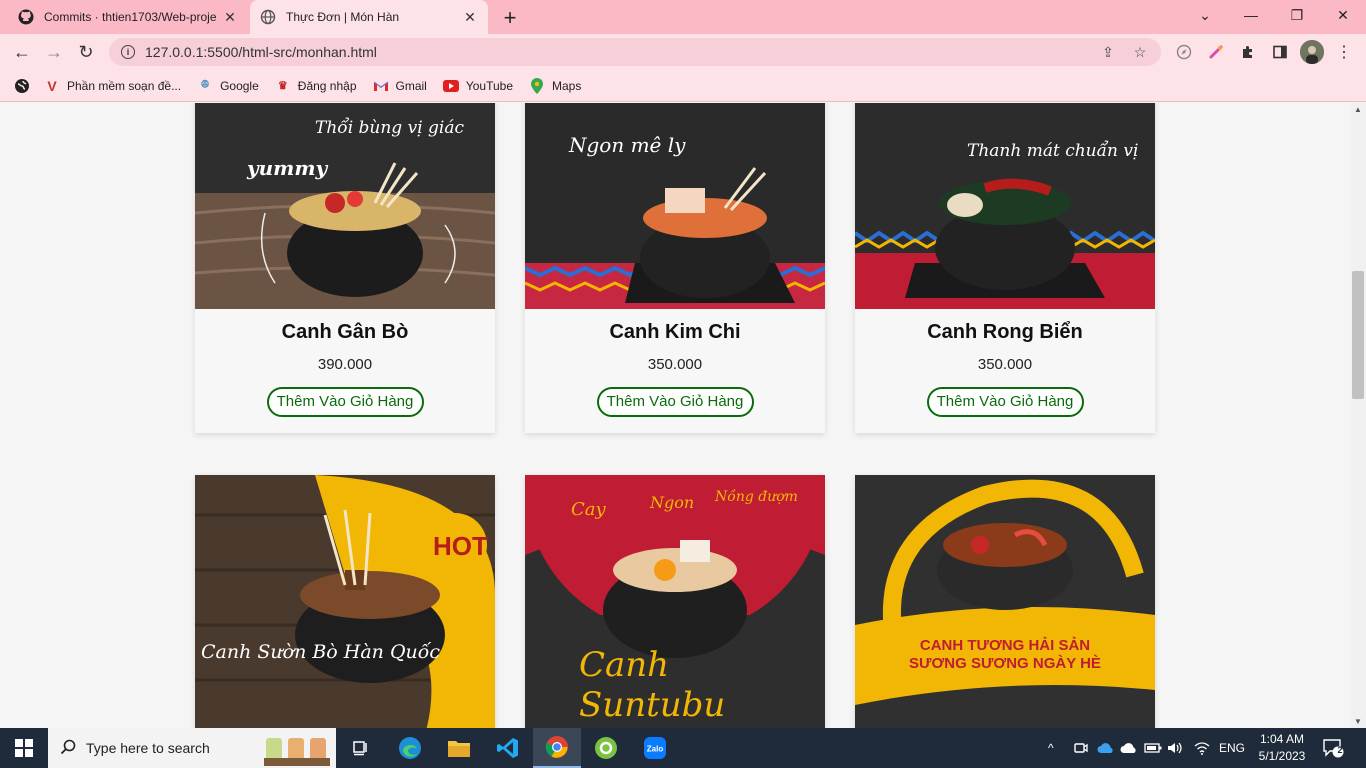 The image size is (1366, 768). I want to click on chevron-down-icon: ⌄, so click(1205, 15).